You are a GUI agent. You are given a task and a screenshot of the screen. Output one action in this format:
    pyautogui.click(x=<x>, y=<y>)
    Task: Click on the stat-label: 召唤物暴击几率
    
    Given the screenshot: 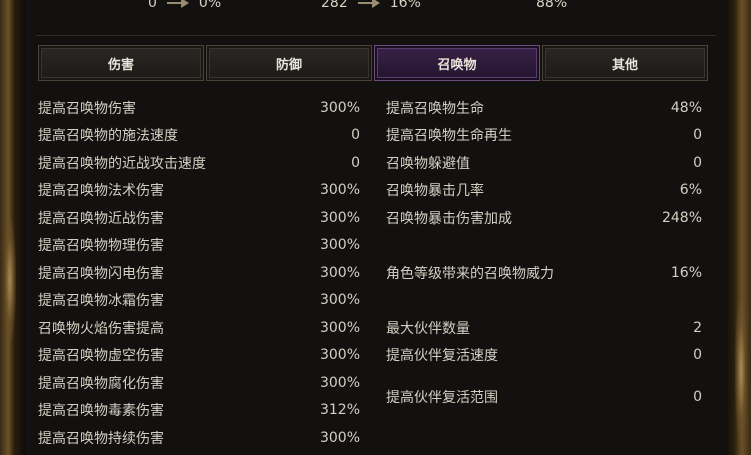 What is the action you would take?
    pyautogui.click(x=435, y=191)
    